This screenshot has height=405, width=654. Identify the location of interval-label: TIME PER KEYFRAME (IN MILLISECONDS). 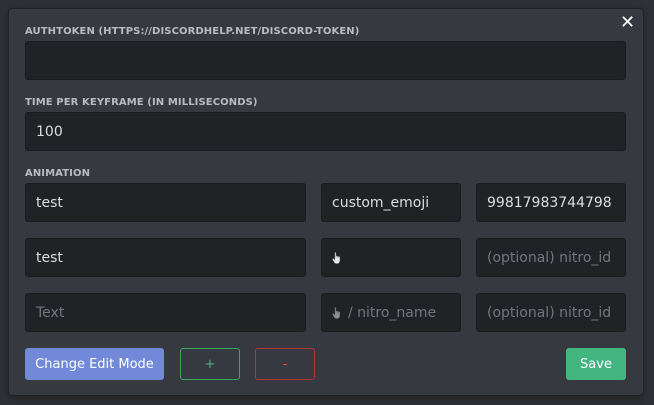
(141, 102).